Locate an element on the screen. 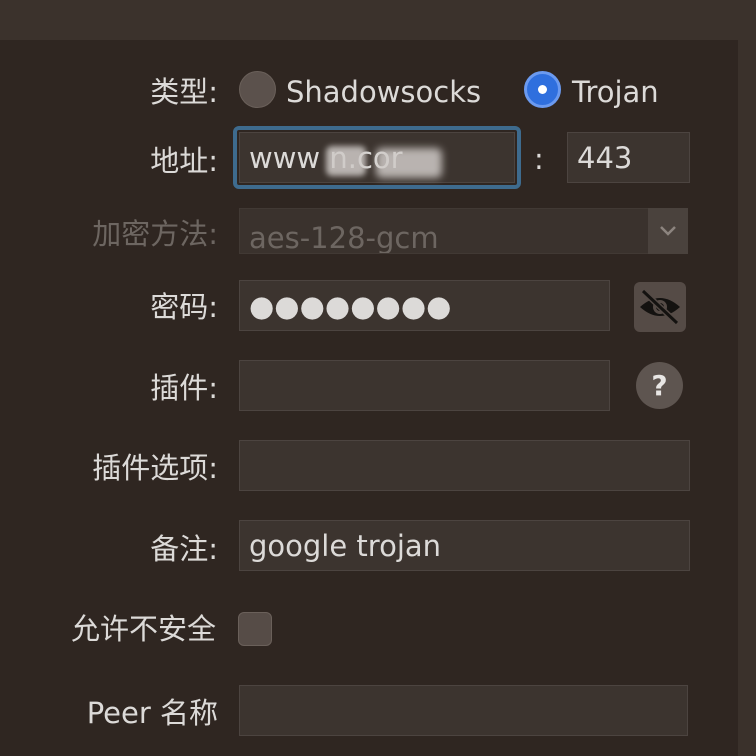 This screenshot has width=756, height=756. plugin-input is located at coordinates (424, 385).